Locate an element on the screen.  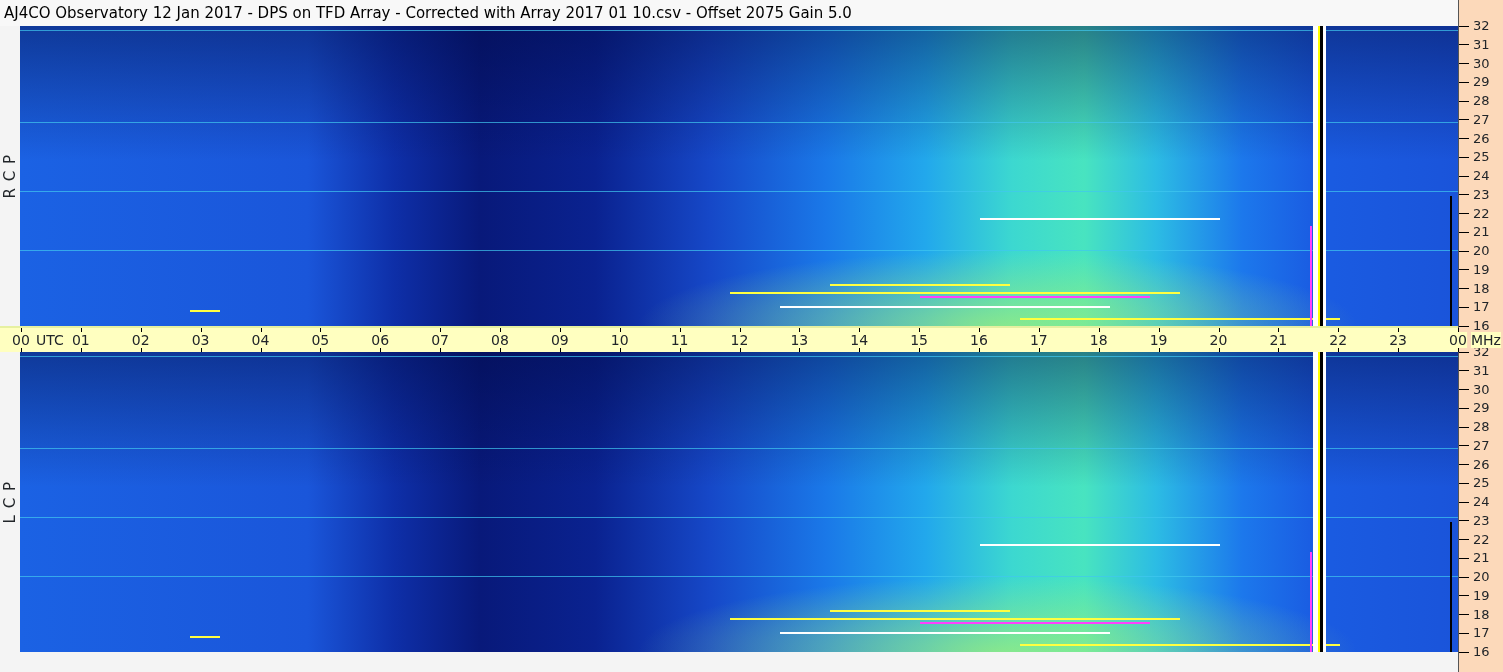
hour-label: 17 is located at coordinates (1038, 340).